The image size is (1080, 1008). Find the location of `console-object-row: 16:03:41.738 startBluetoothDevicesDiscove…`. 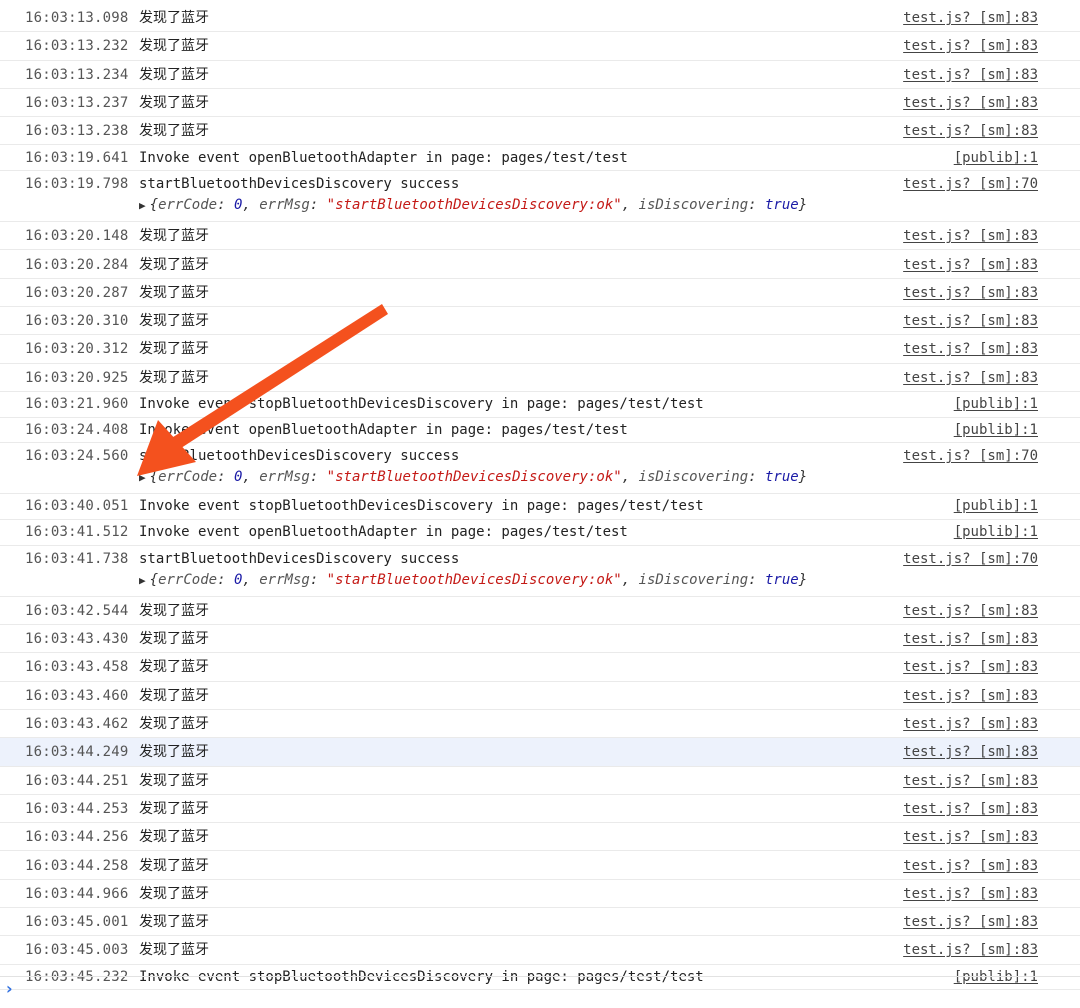

console-object-row: 16:03:41.738 startBluetoothDevicesDiscove… is located at coordinates (540, 571).